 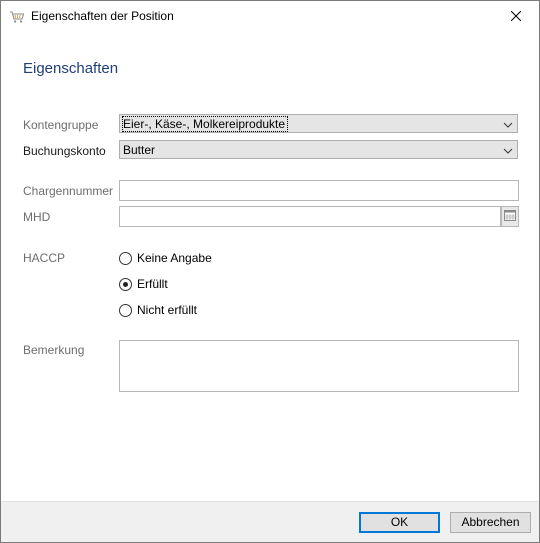 I want to click on kontengruppe-label: Kontengruppe, so click(x=61, y=125).